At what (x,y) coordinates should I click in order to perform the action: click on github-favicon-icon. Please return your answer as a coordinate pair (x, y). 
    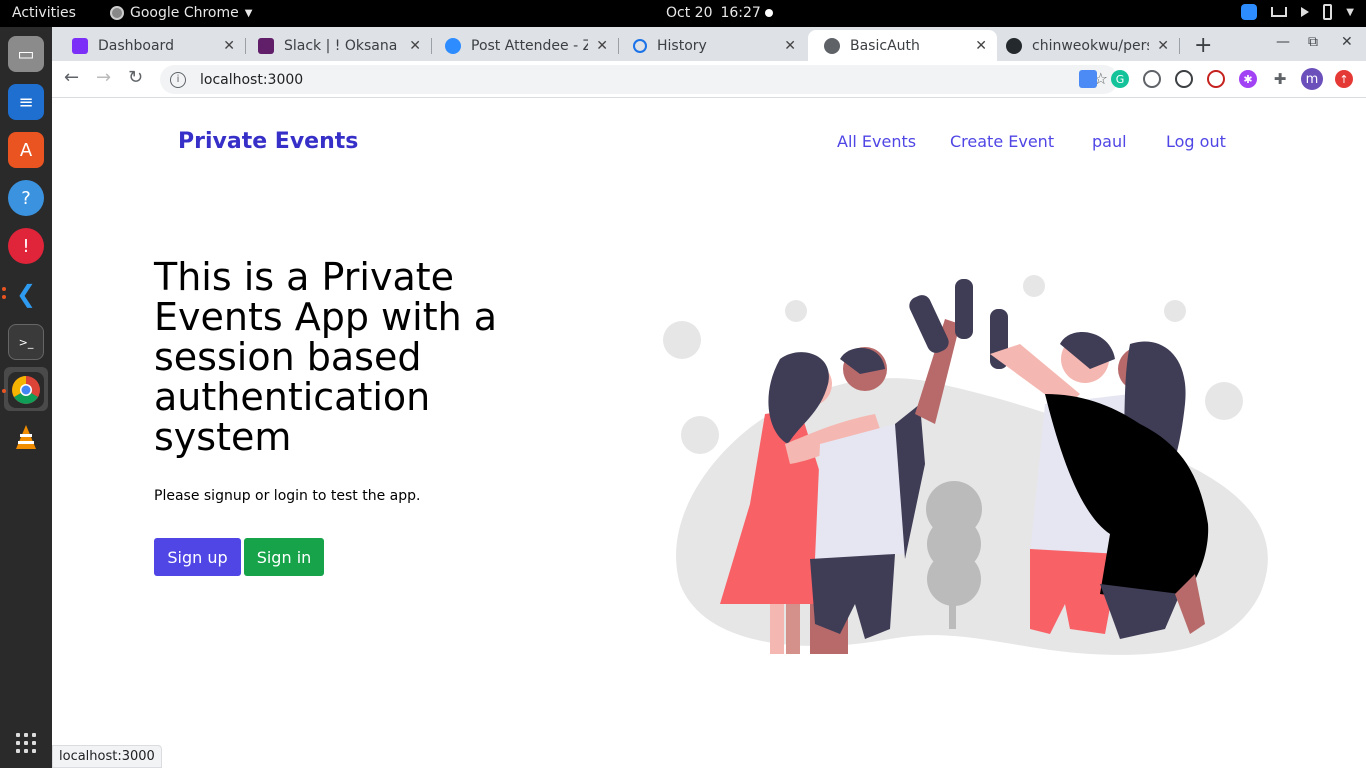
    Looking at the image, I should click on (1014, 45).